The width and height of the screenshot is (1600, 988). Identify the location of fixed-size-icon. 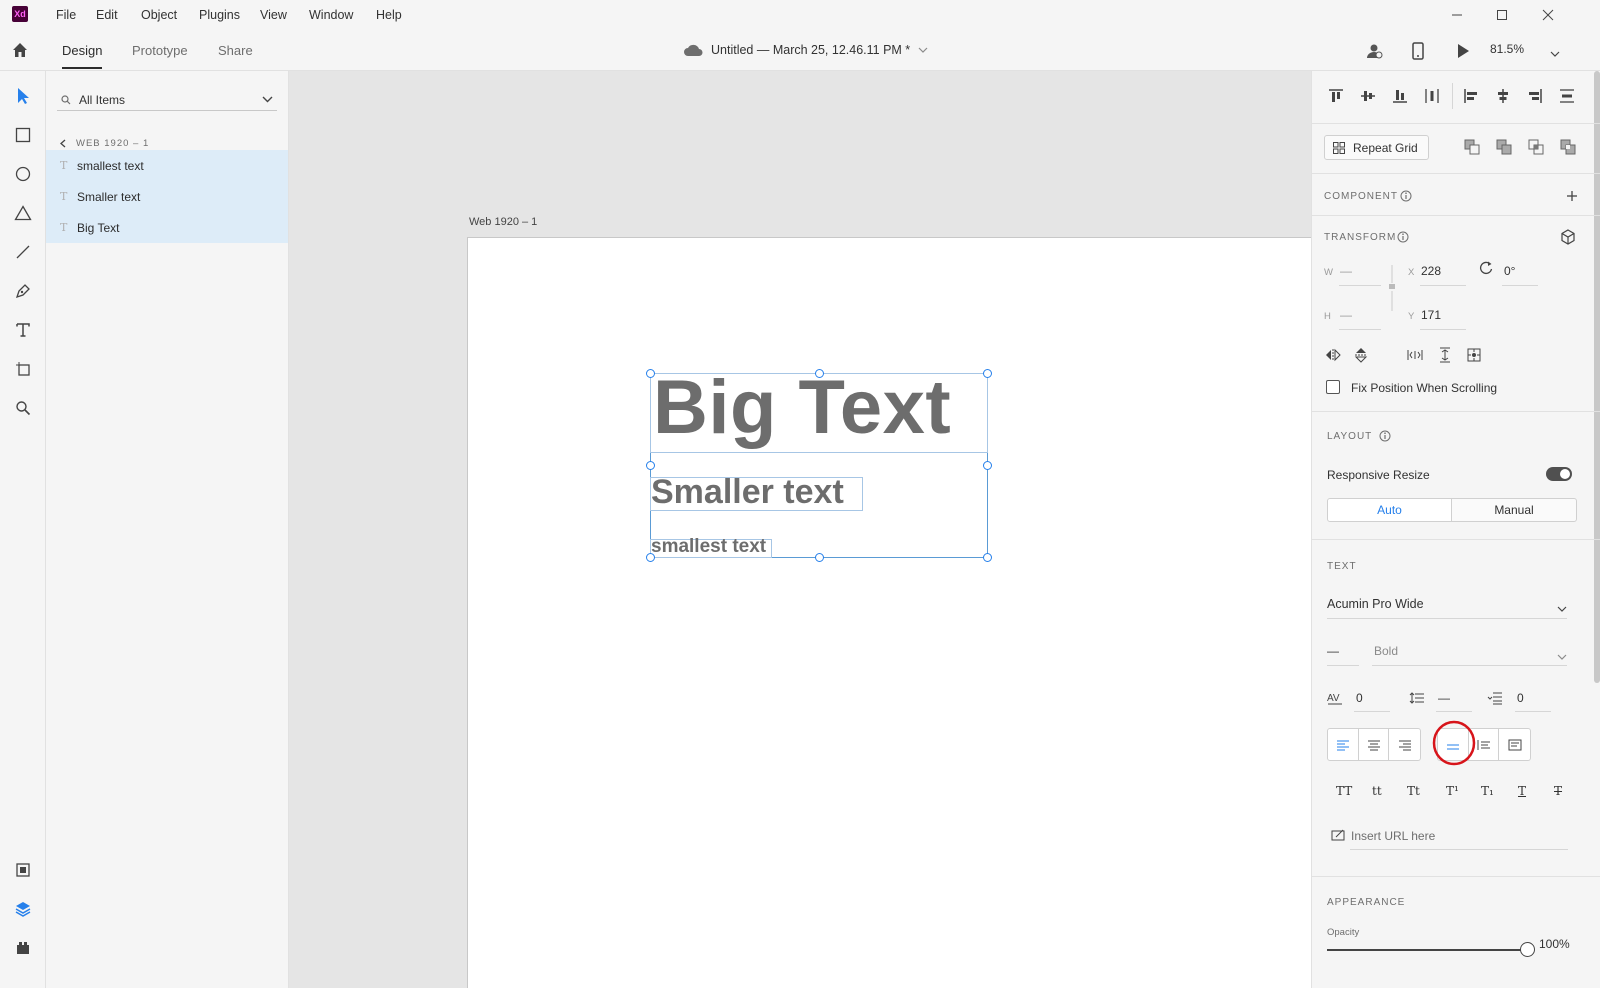
(1514, 744).